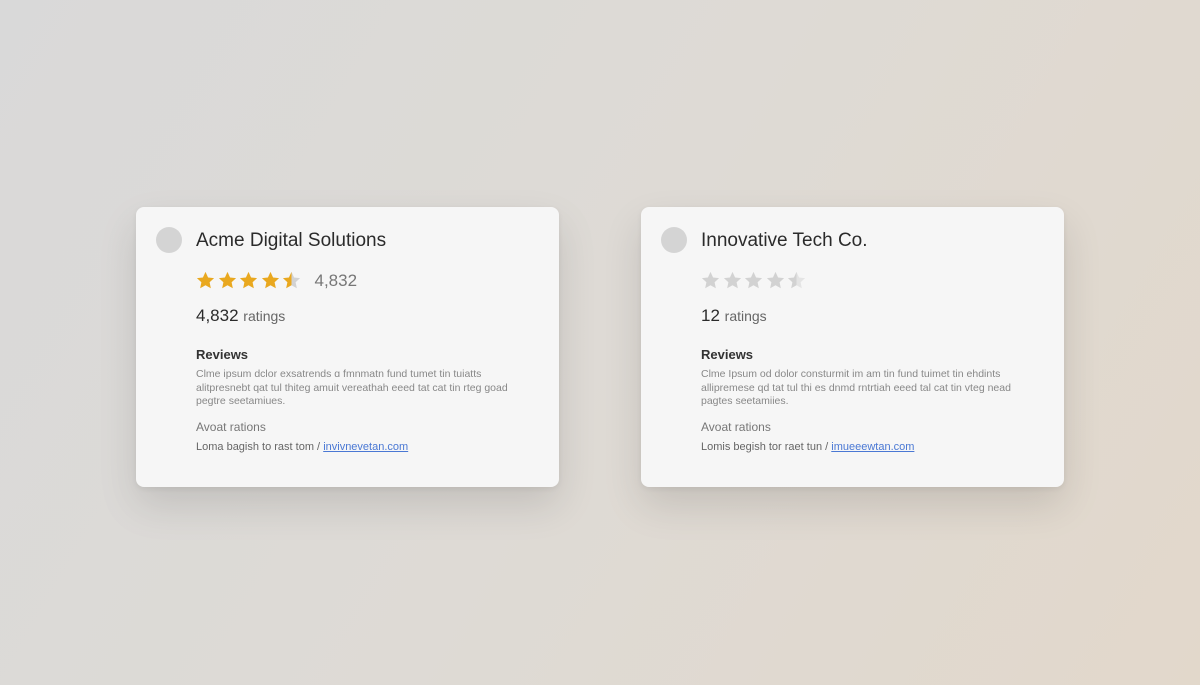 The height and width of the screenshot is (685, 1200). Describe the element at coordinates (291, 240) in the screenshot. I see `business-title: Acme Digital Solutions` at that location.